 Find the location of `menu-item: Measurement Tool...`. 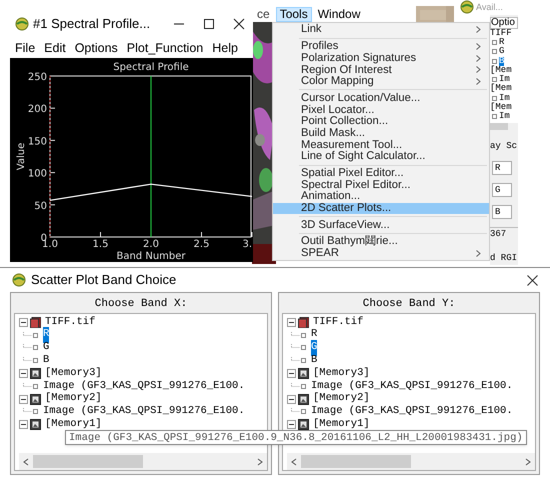

menu-item: Measurement Tool... is located at coordinates (381, 145).